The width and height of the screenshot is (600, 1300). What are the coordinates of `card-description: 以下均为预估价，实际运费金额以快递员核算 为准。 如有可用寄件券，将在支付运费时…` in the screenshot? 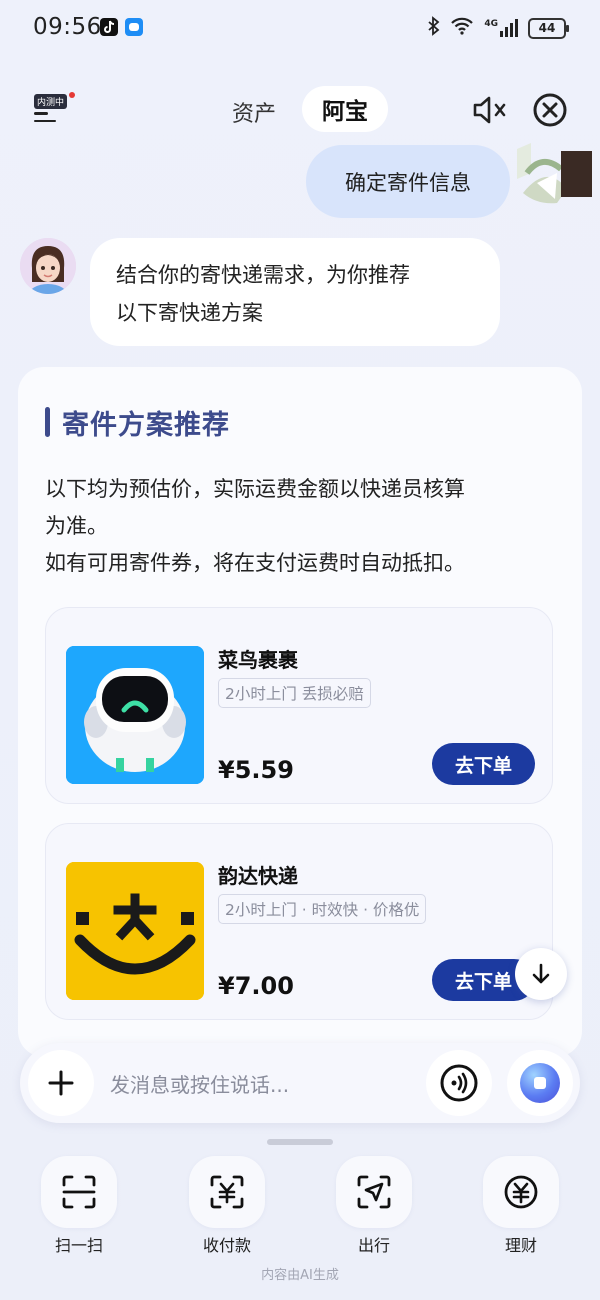 It's located at (305, 526).